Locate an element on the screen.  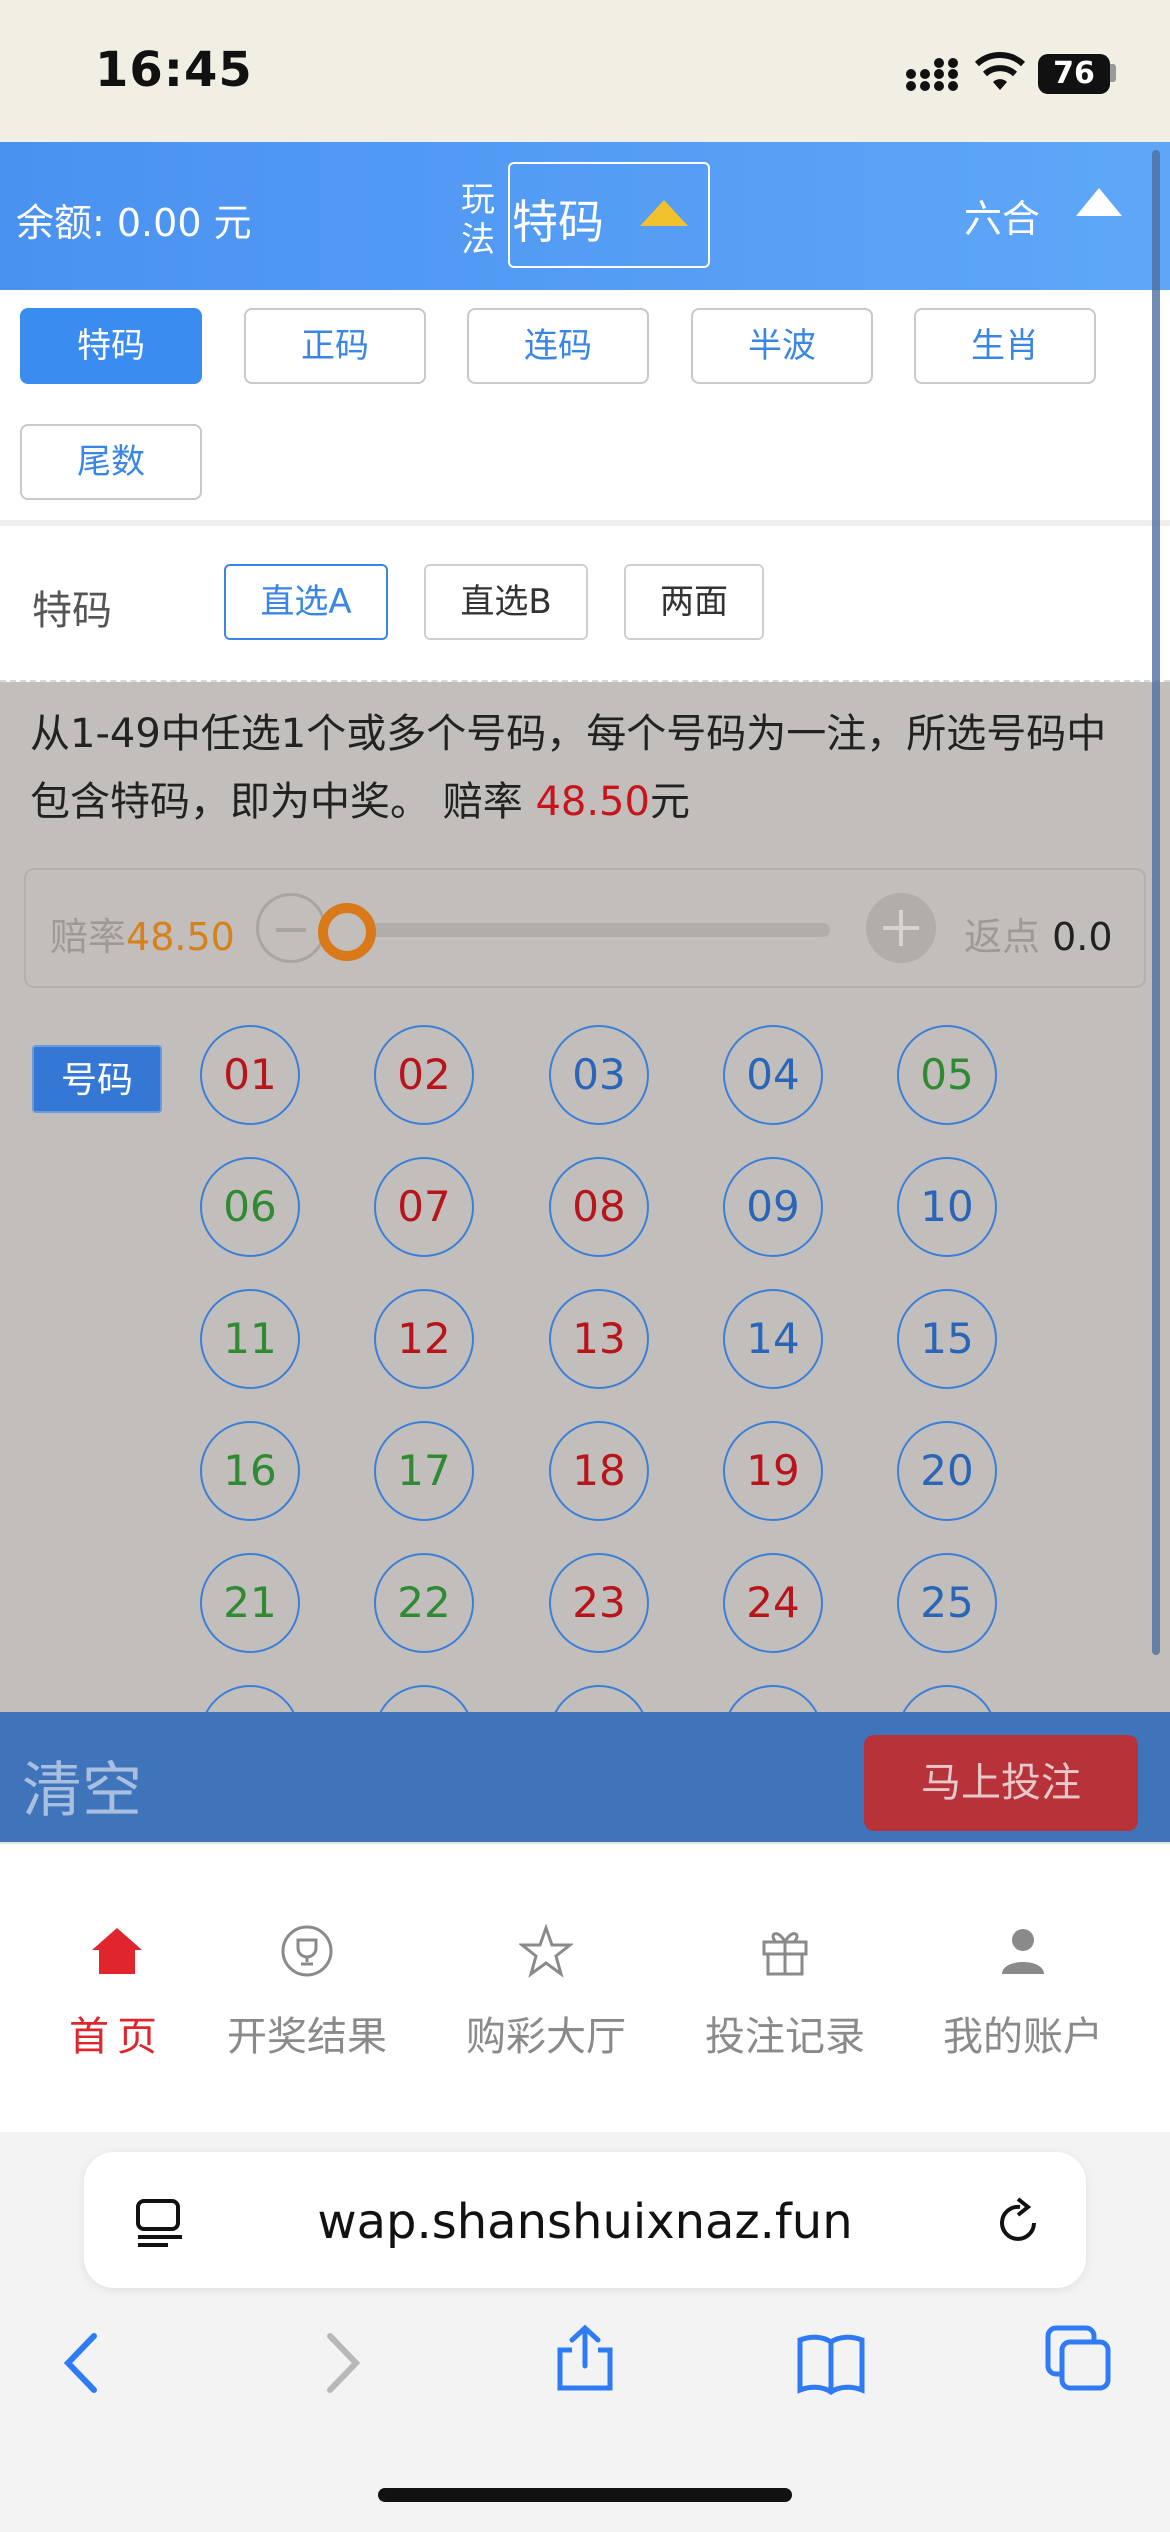
number-ball: 11 is located at coordinates (250, 1339).